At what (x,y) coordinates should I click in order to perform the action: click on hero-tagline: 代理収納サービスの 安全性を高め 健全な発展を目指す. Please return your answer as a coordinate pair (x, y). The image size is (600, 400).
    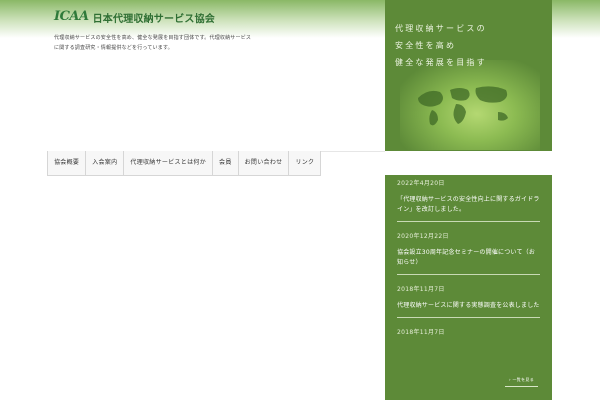
    Looking at the image, I should click on (441, 45).